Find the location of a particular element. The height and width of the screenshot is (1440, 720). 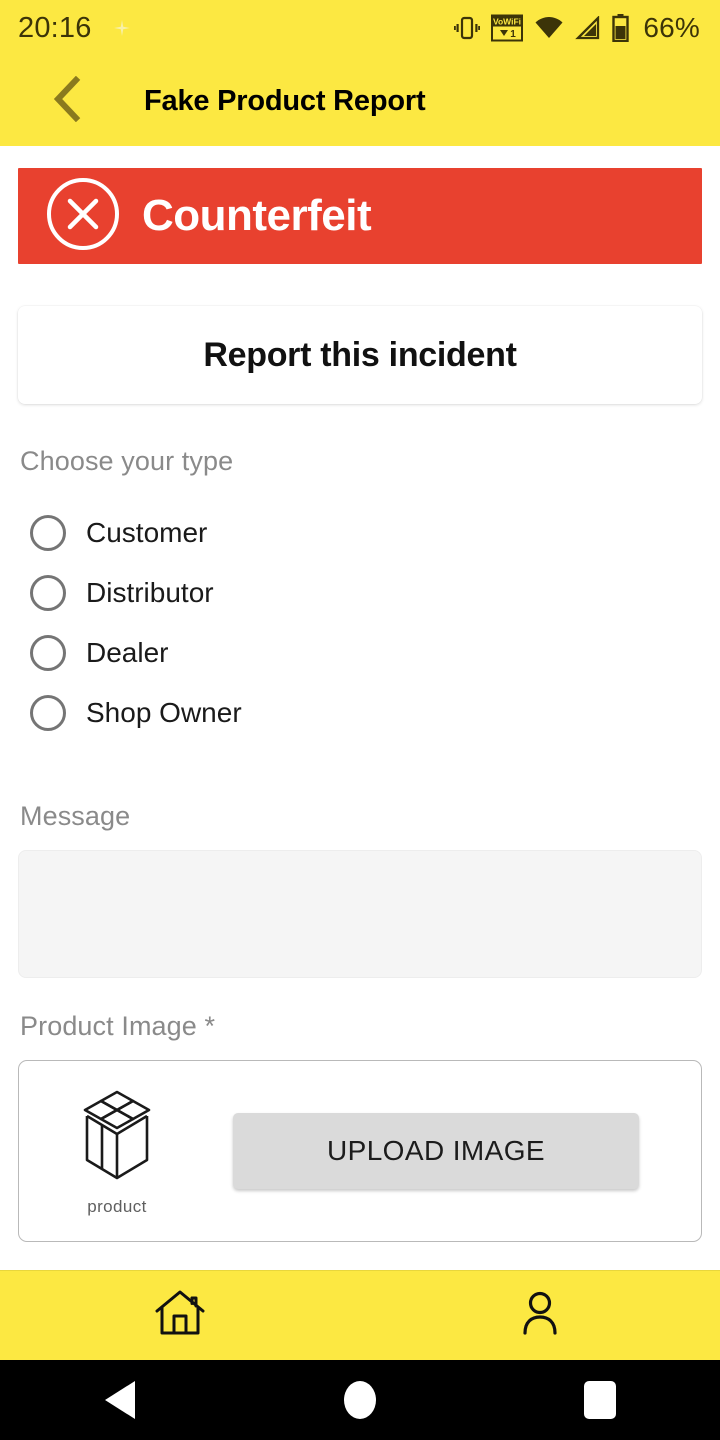

product-image-upload-area: product UPLOAD IMAGE is located at coordinates (360, 1151).